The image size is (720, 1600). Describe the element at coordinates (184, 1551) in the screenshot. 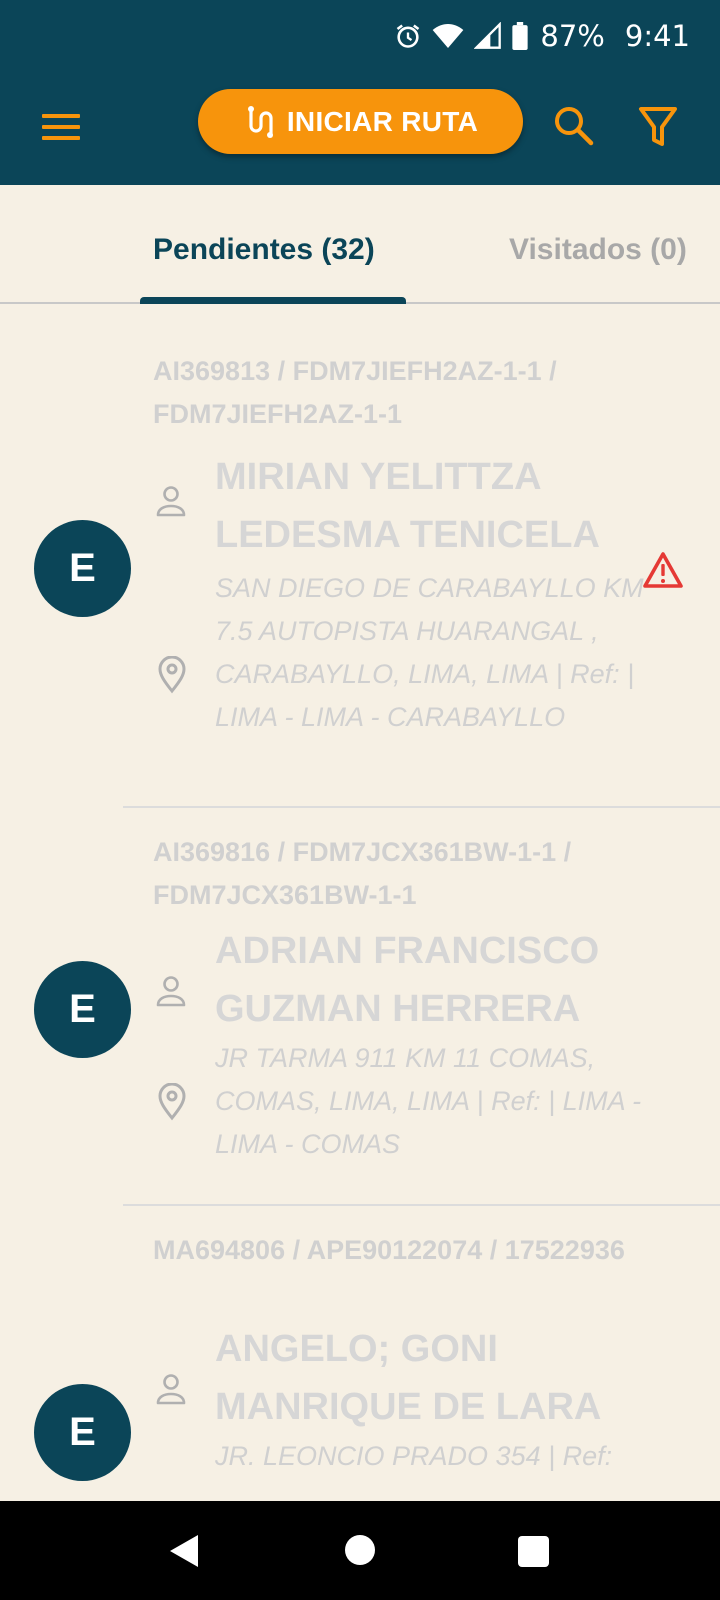

I see `back-icon` at that location.